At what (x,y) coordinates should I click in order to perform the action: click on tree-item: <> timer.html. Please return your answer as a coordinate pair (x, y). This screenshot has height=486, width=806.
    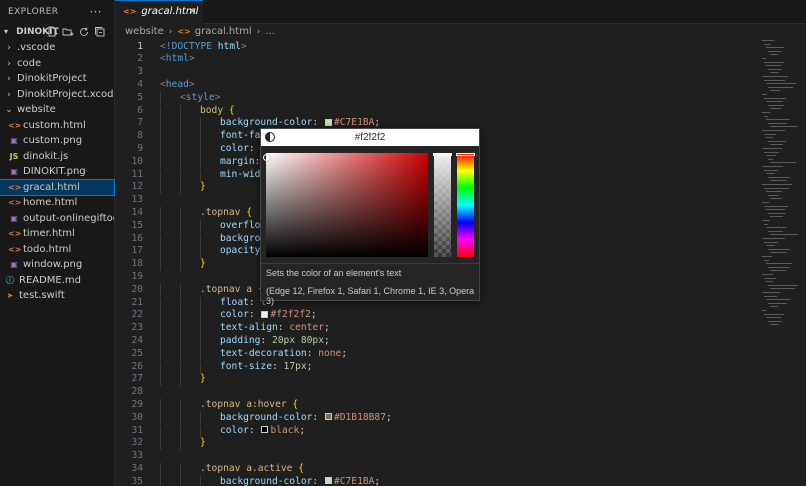
    Looking at the image, I should click on (57, 234).